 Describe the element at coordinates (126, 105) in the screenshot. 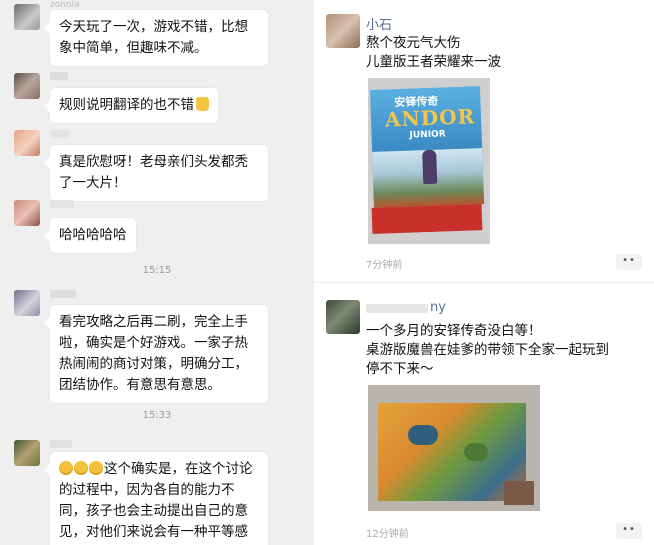

I see `message-text: 规则说明翻译的也不错` at that location.